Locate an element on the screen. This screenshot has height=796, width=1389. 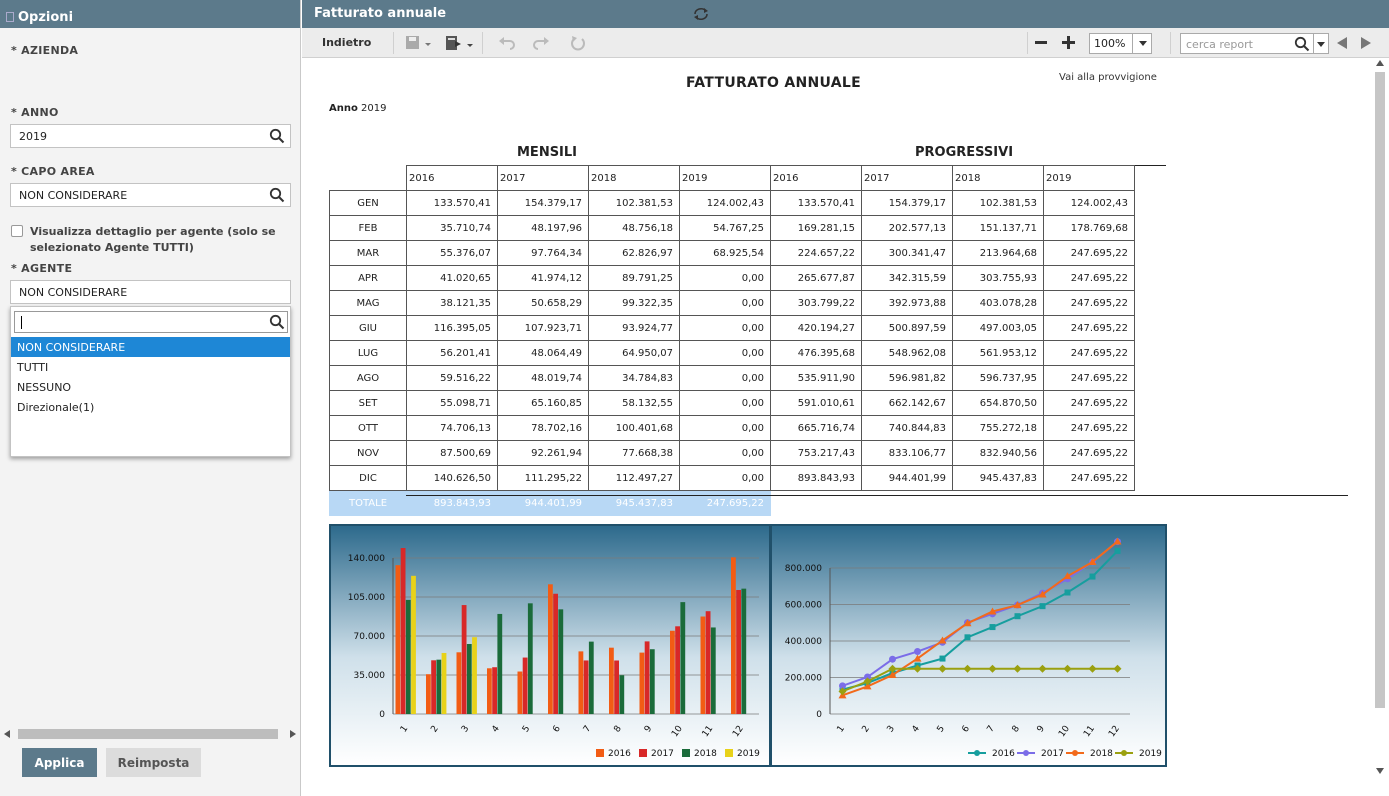
reset-button: Reimposta is located at coordinates (153, 762).